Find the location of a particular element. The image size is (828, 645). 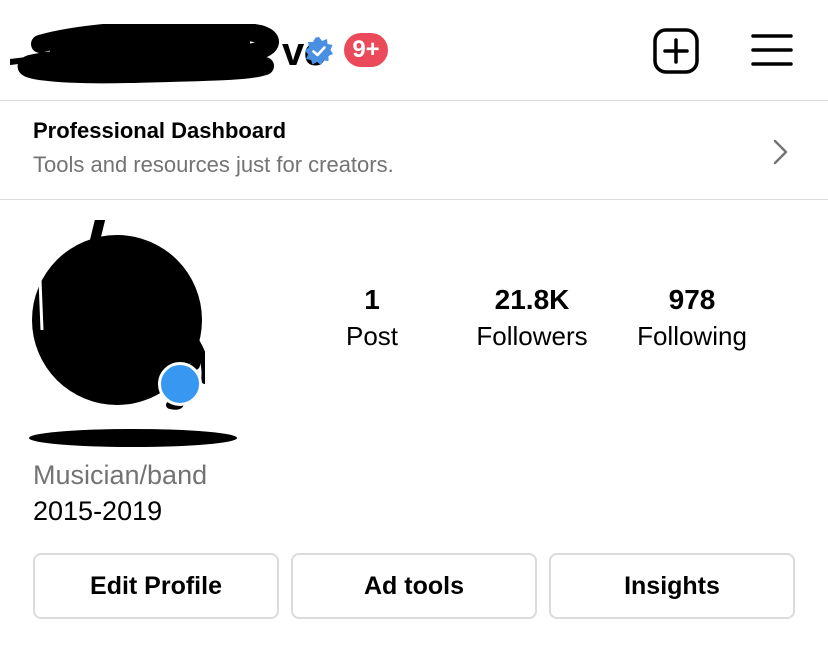

stat-posts: 1 Post is located at coordinates (372, 318).